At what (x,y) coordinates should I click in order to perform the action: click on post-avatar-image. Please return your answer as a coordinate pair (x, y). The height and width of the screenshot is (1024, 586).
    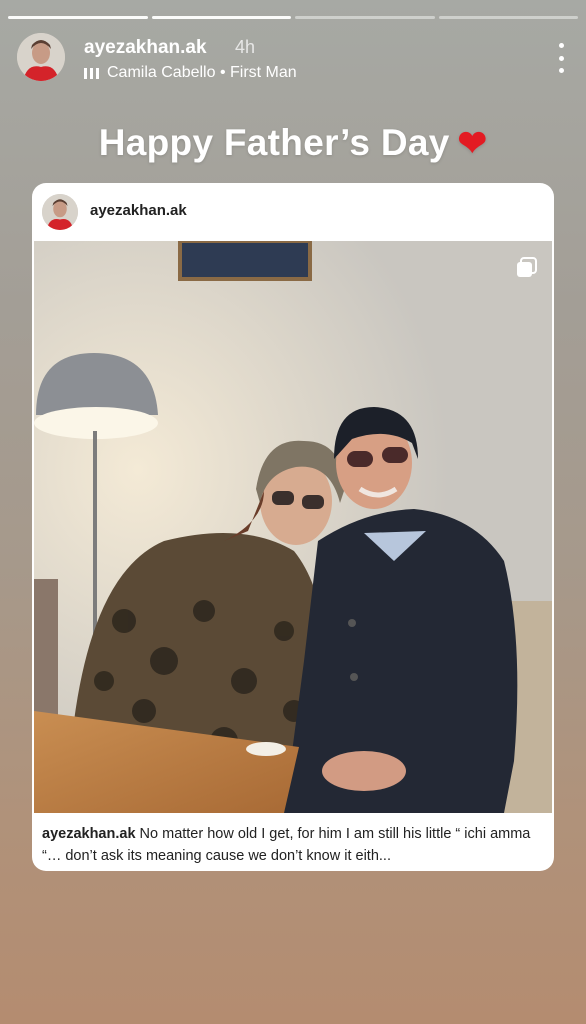
    Looking at the image, I should click on (60, 212).